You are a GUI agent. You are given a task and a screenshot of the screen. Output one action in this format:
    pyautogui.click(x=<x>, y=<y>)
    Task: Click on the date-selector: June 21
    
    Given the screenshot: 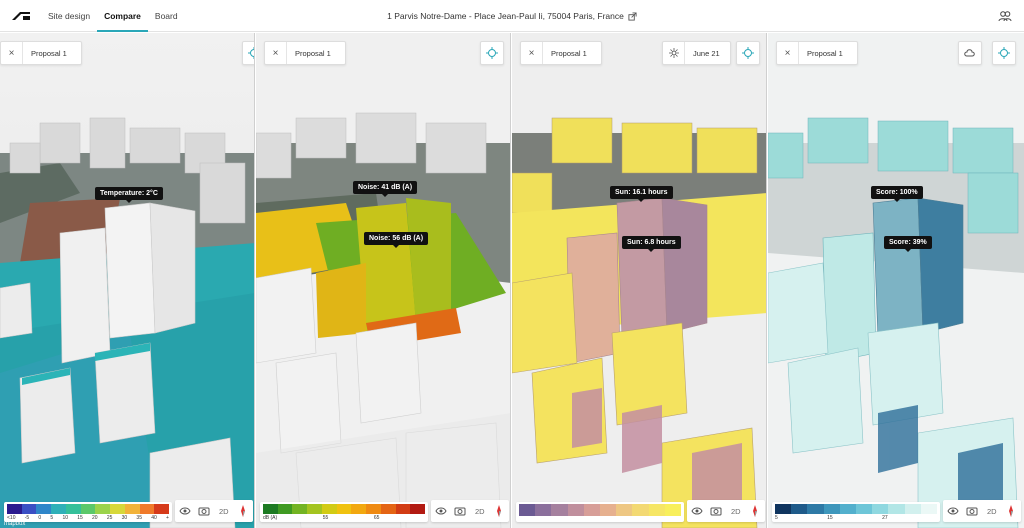 What is the action you would take?
    pyautogui.click(x=696, y=53)
    